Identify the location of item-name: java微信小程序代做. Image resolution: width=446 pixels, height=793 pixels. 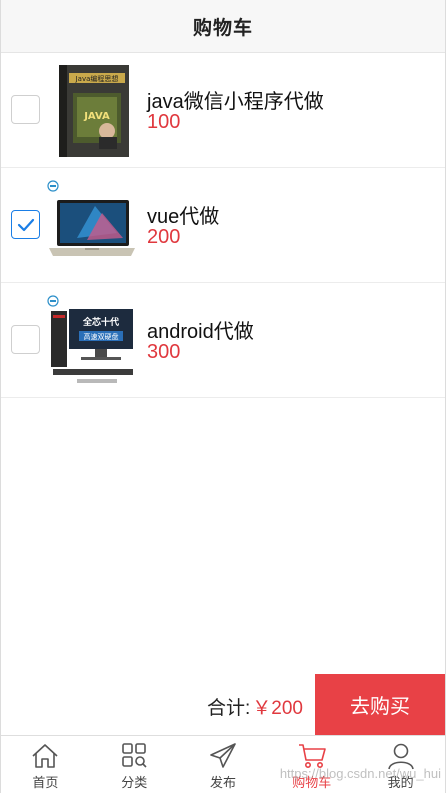
(235, 102).